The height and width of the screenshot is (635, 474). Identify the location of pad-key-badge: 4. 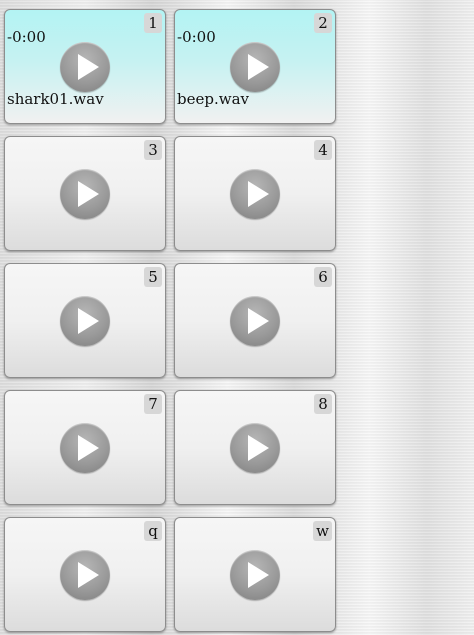
(323, 150).